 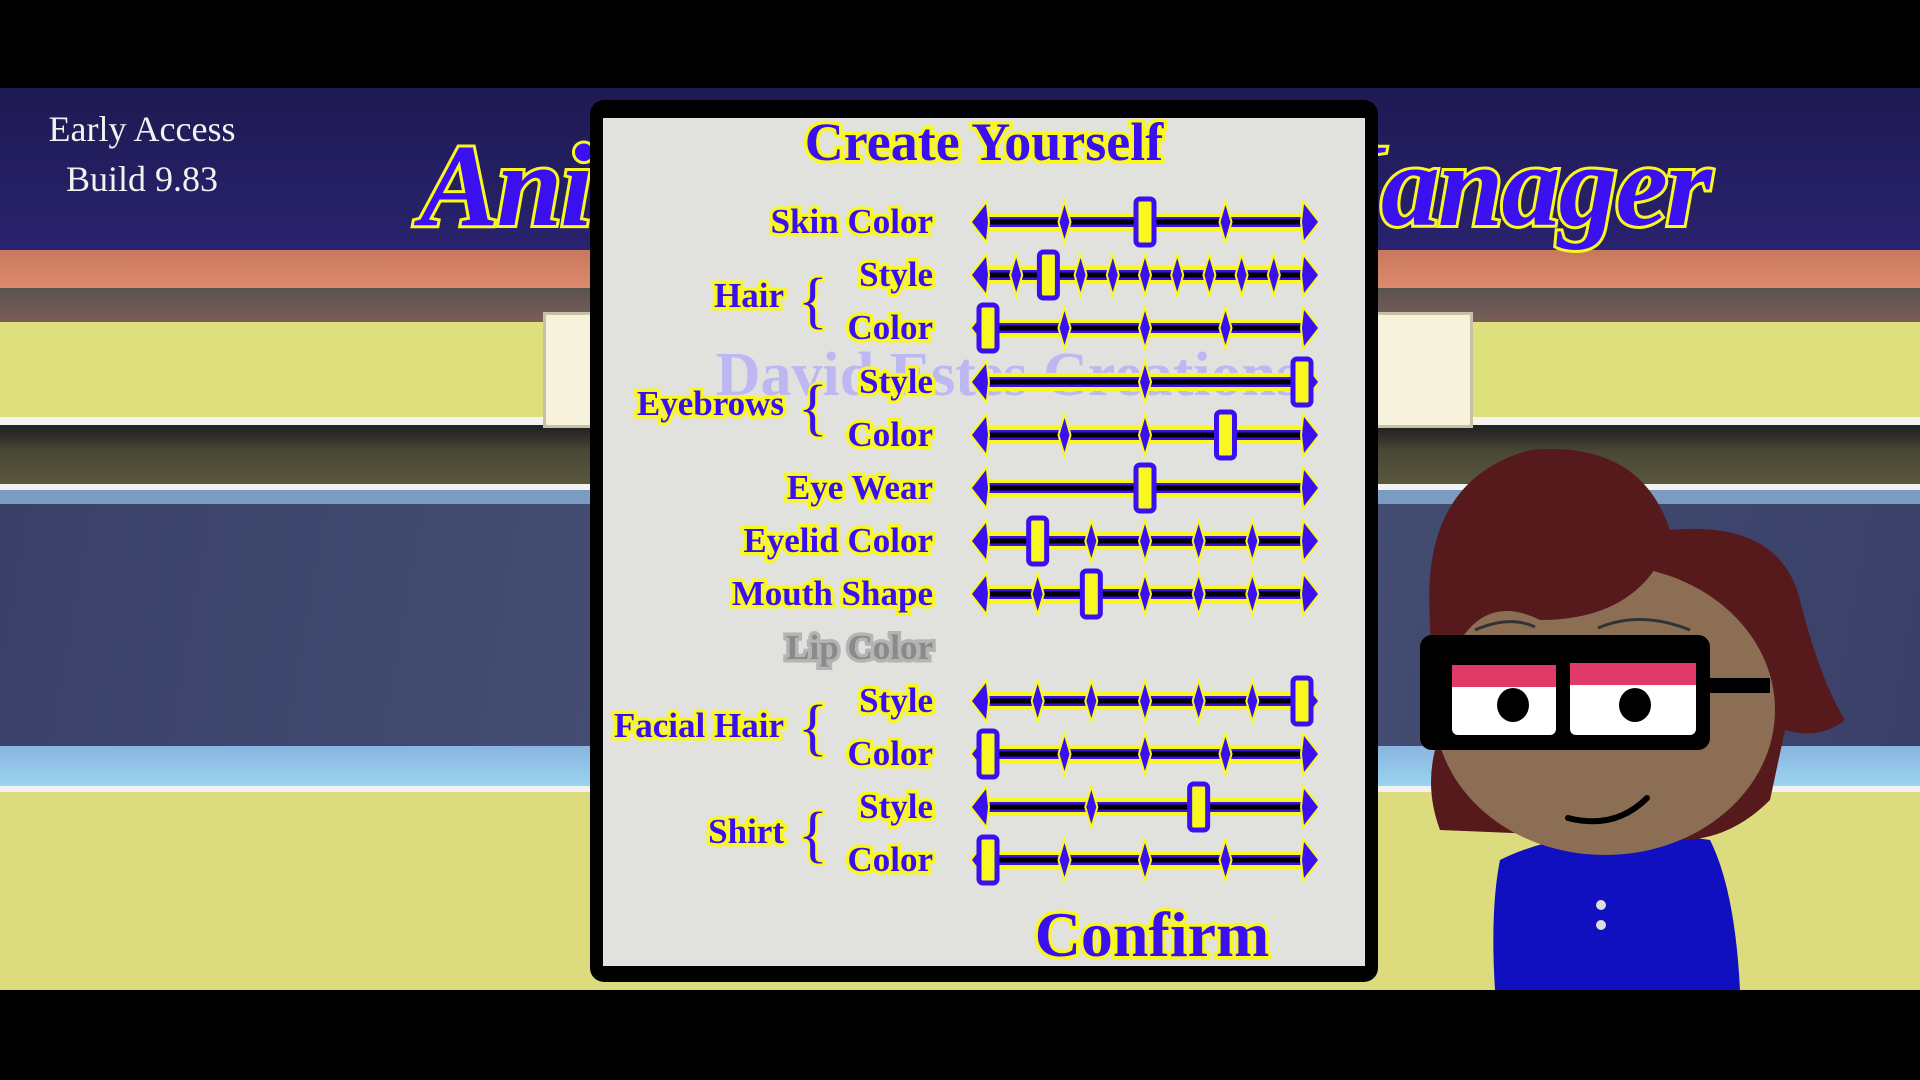 What do you see at coordinates (1735, 685) in the screenshot?
I see `glasses-arm` at bounding box center [1735, 685].